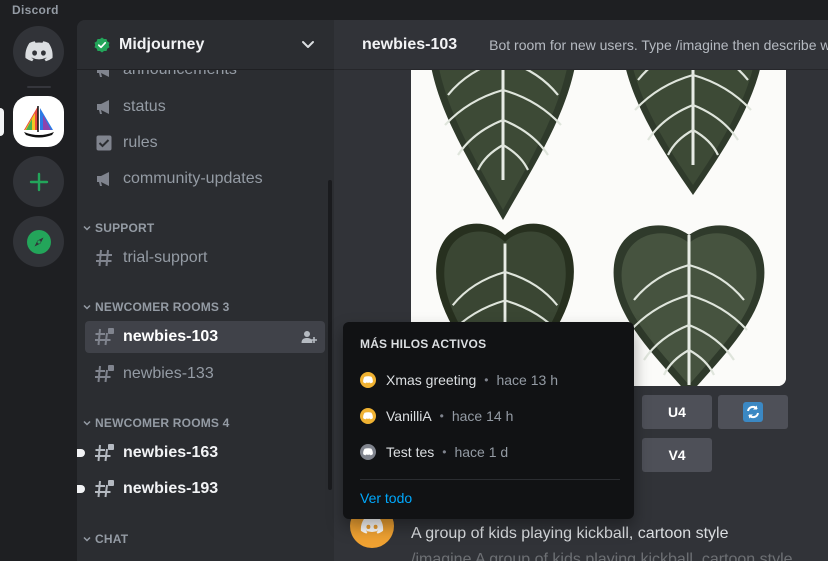  I want to click on active-server-indicator, so click(2, 122).